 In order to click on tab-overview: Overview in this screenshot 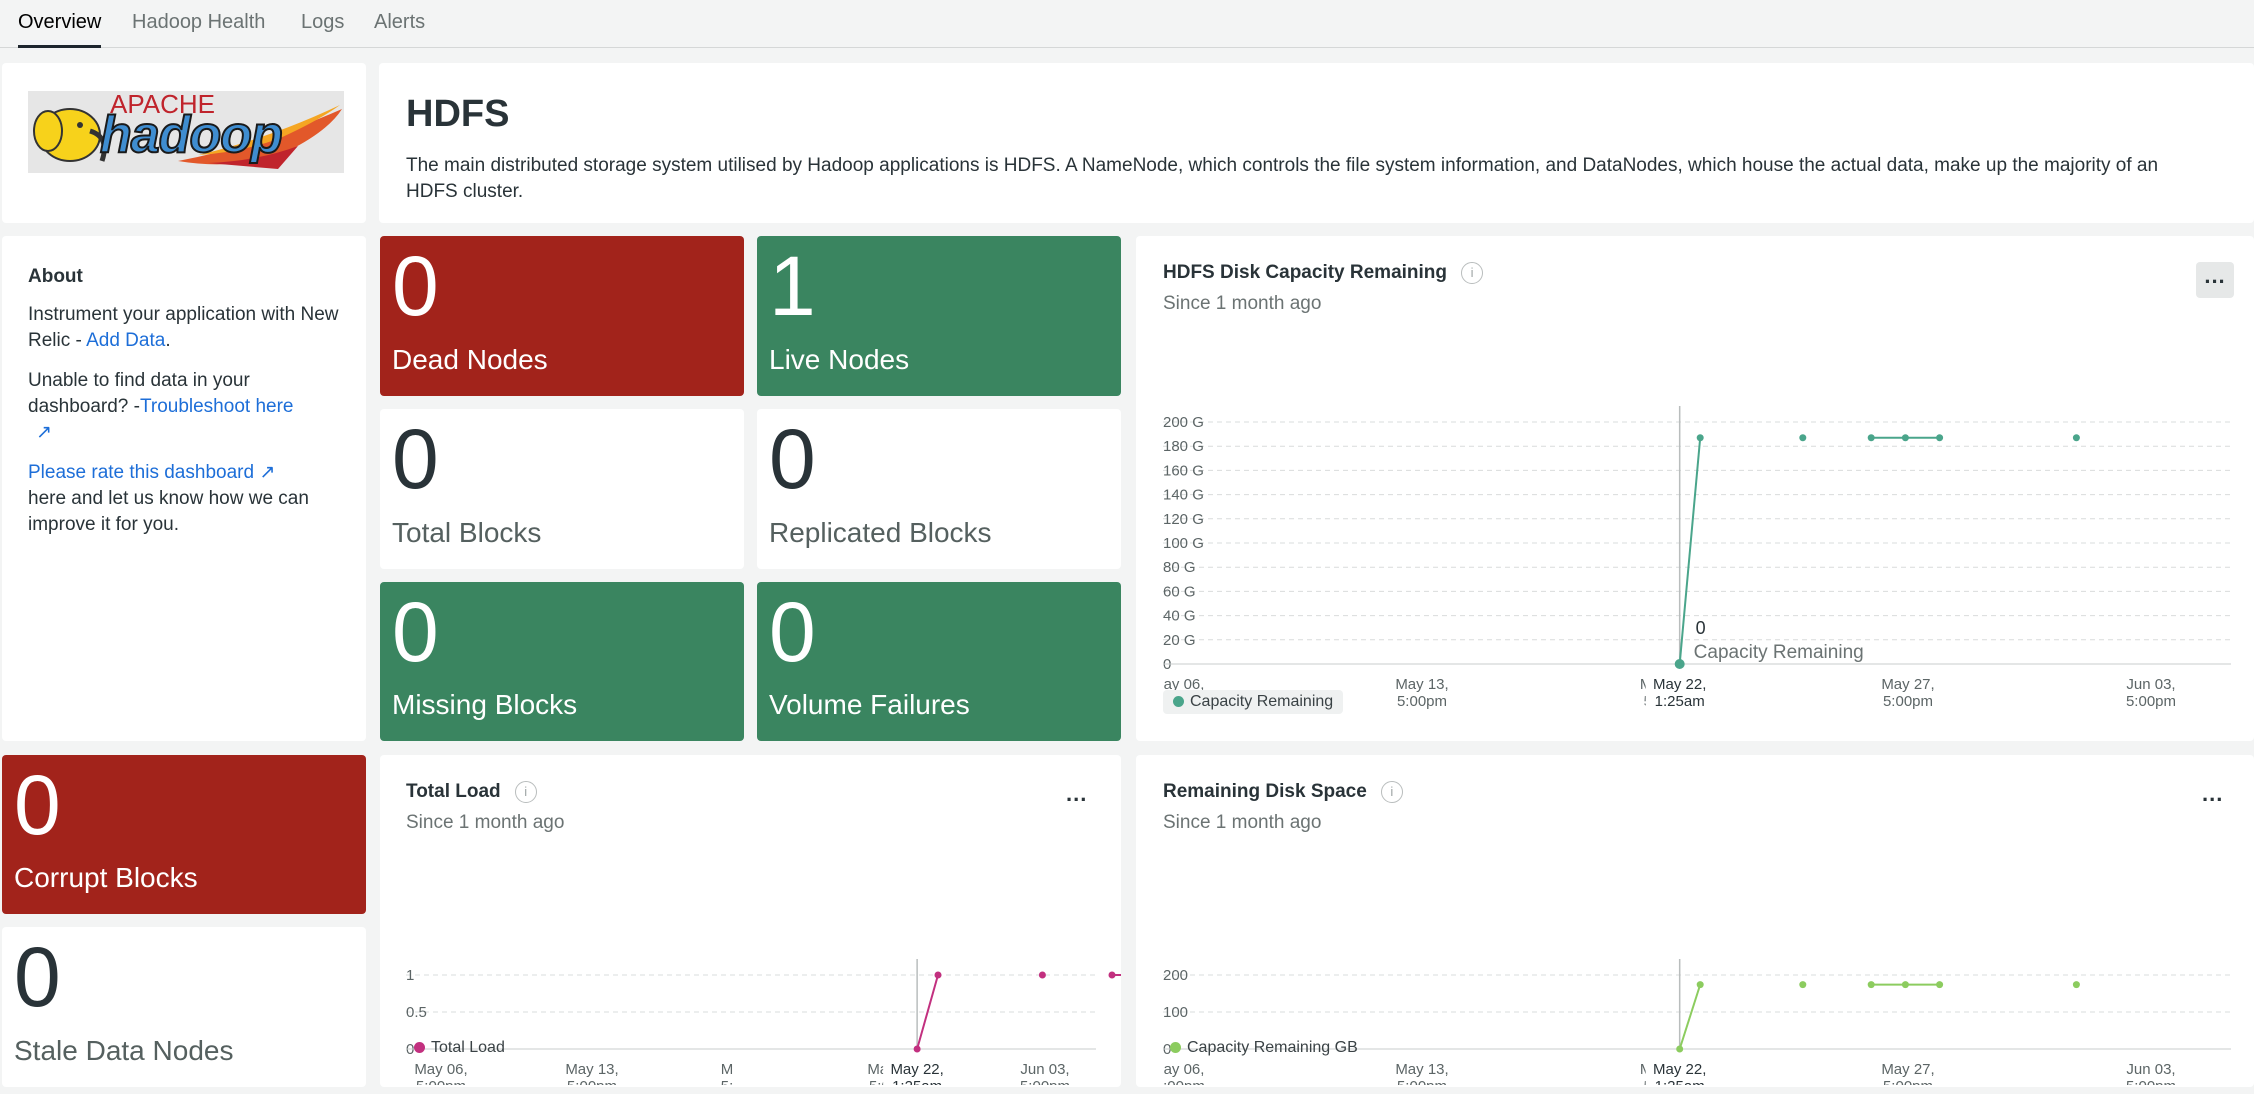, I will do `click(60, 29)`.